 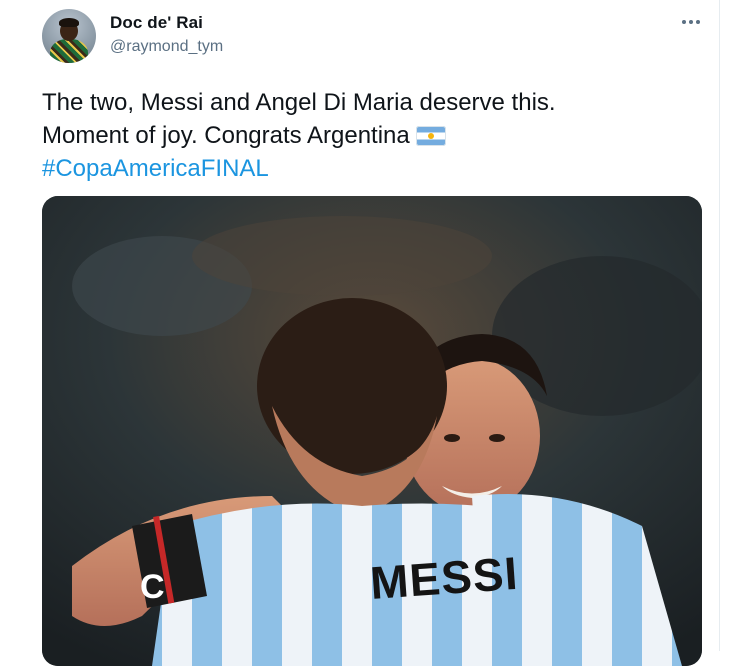 What do you see at coordinates (152, 587) in the screenshot?
I see `armband-letter: C` at bounding box center [152, 587].